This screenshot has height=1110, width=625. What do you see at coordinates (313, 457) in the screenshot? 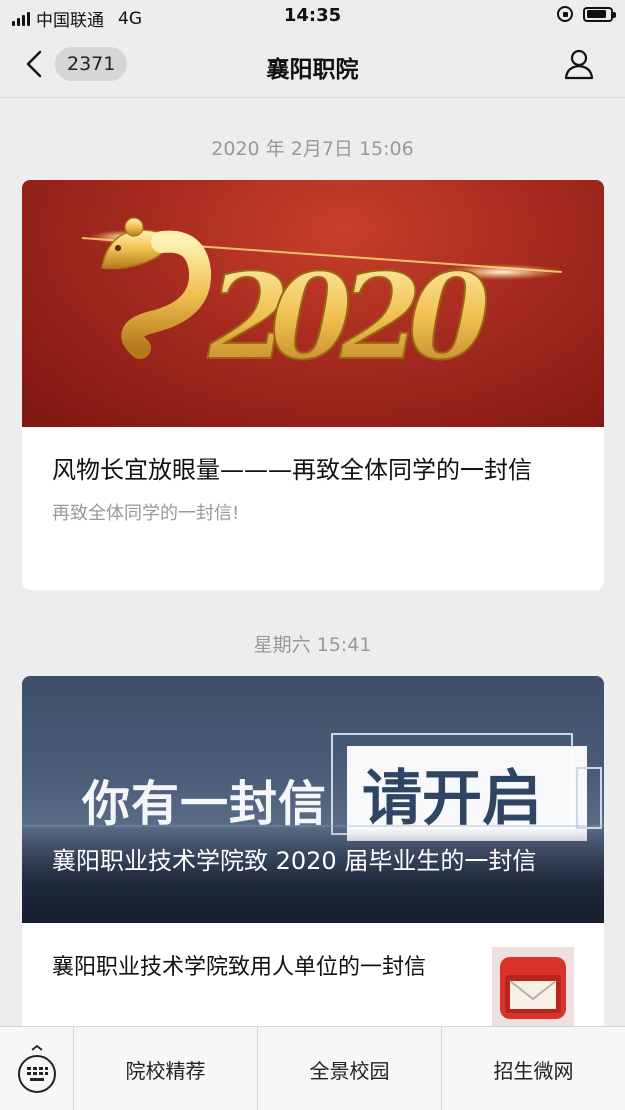
I see `article-title: 风物长宜放眼量———再致全体同学的一封信` at bounding box center [313, 457].